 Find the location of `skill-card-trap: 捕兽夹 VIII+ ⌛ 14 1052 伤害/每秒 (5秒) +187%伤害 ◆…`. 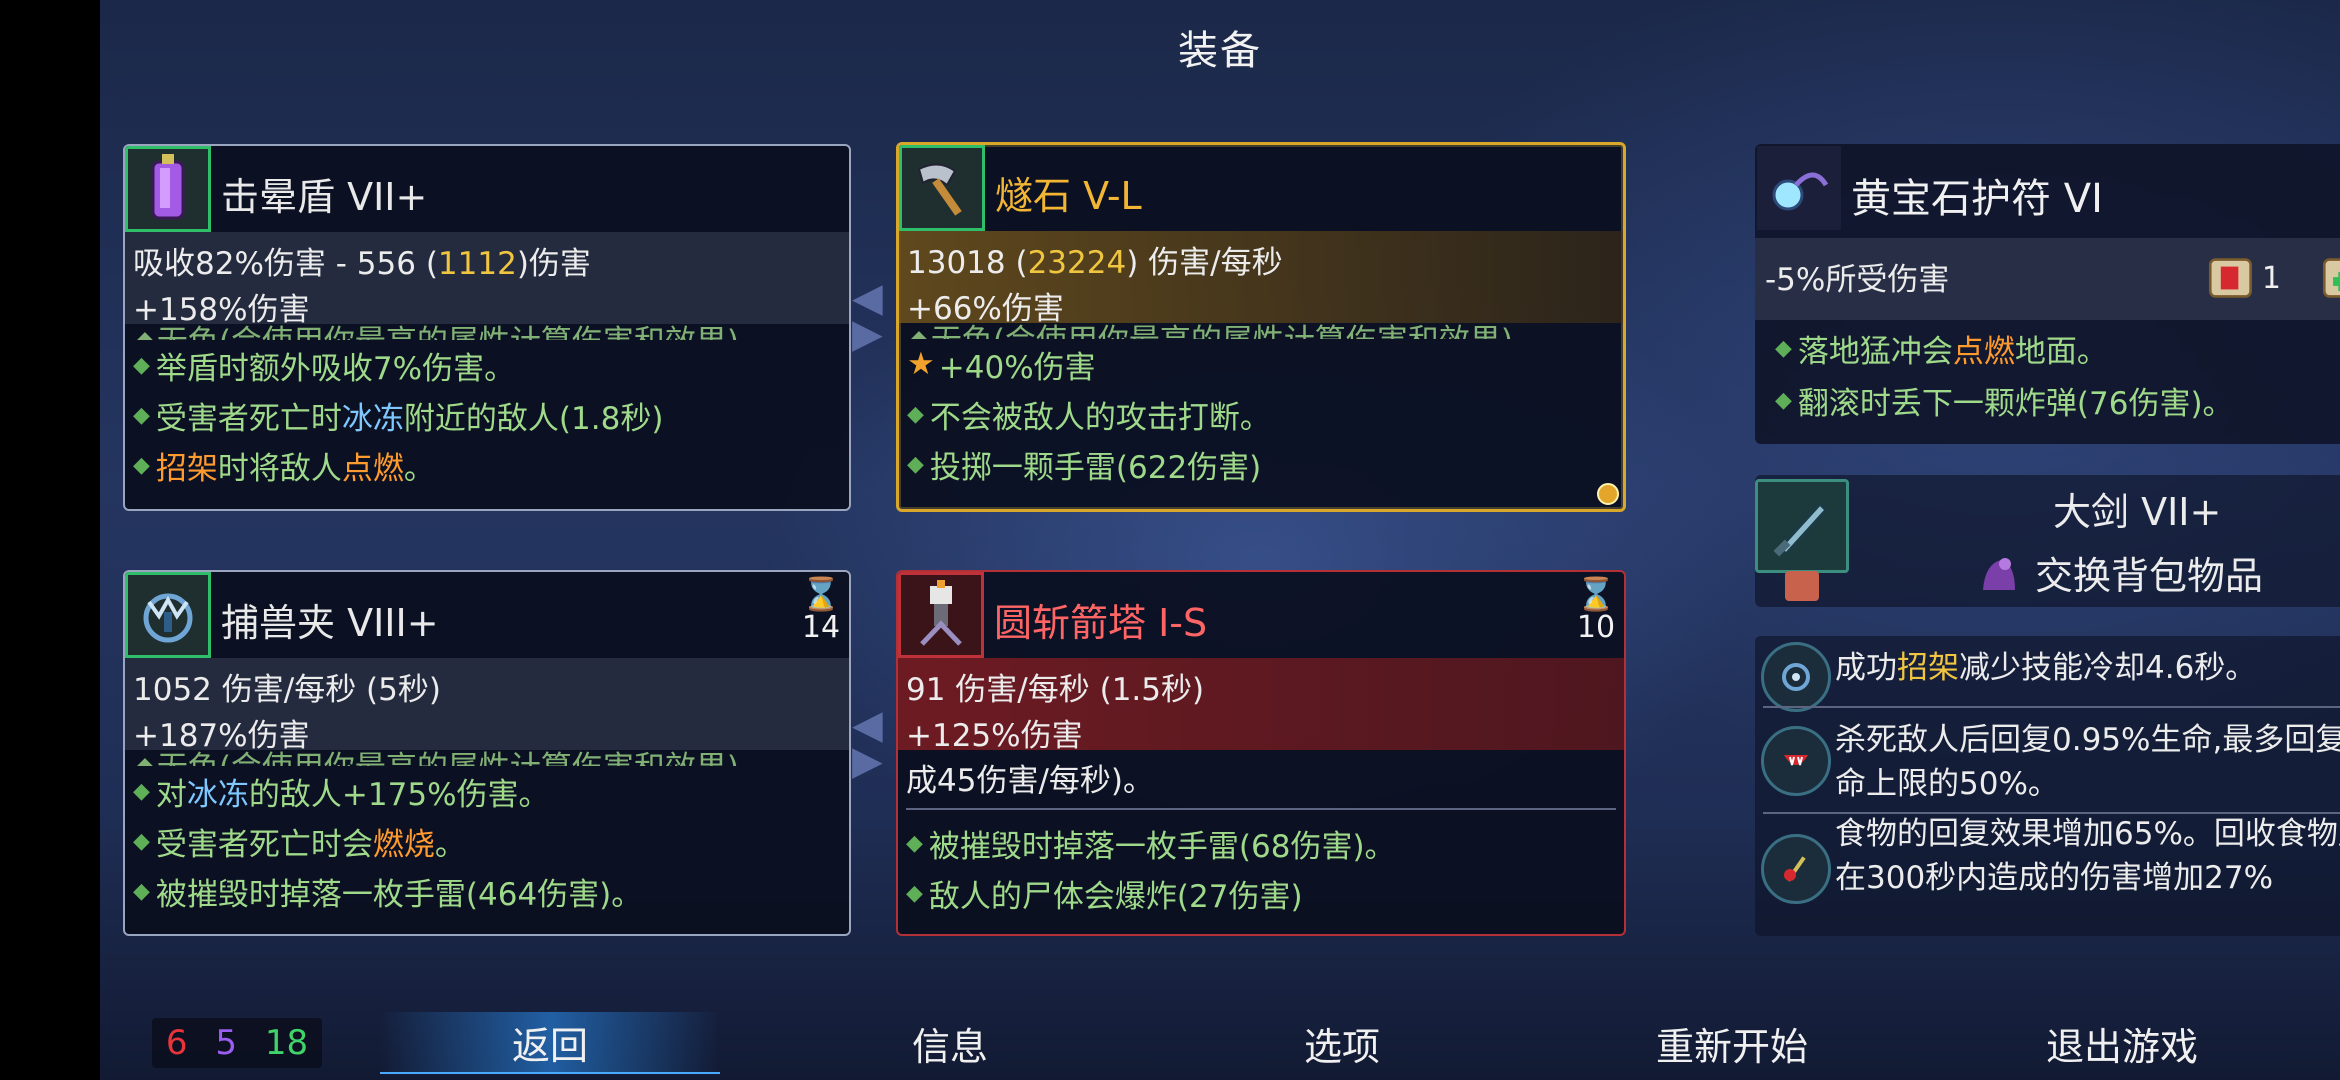

skill-card-trap: 捕兽夹 VIII+ ⌛ 14 1052 伤害/每秒 (5秒) +187%伤害 ◆… is located at coordinates (487, 753).